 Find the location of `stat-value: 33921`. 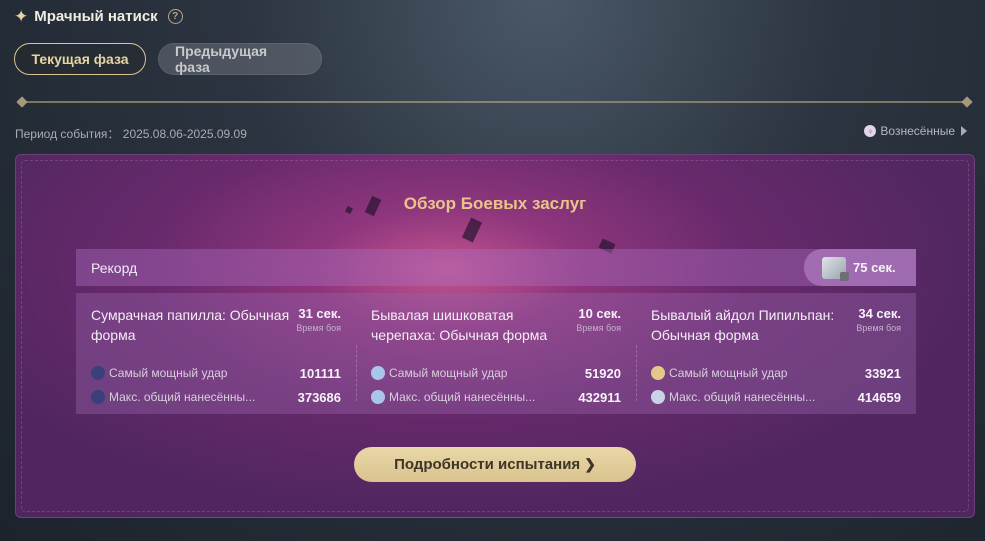

stat-value: 33921 is located at coordinates (882, 373).